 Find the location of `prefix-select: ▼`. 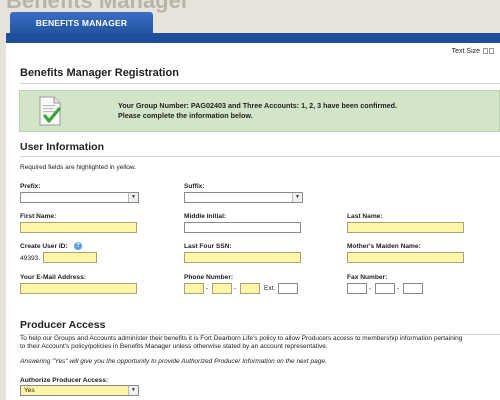

prefix-select: ▼ is located at coordinates (79, 197).